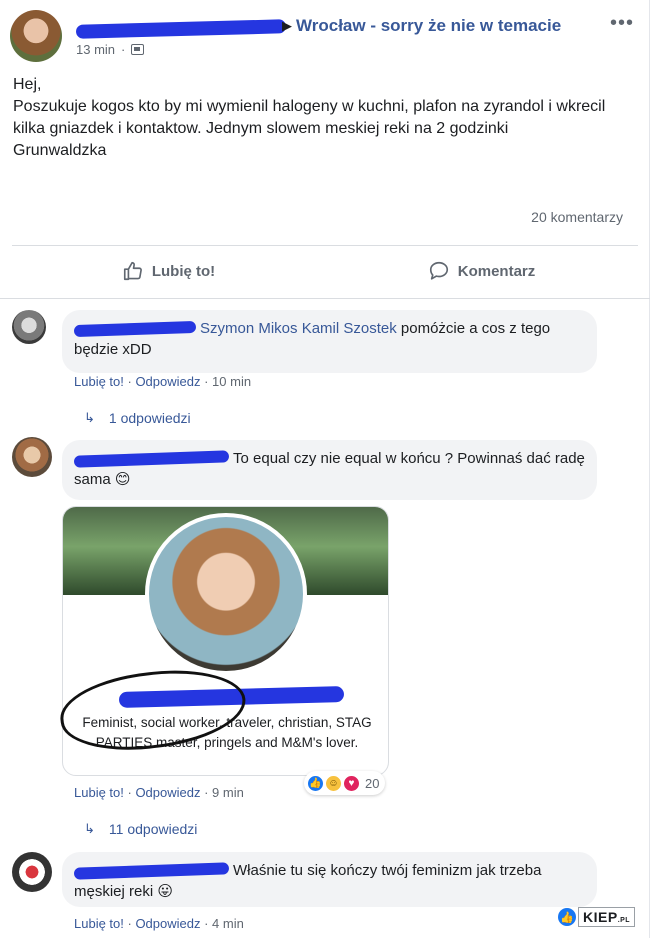 This screenshot has width=650, height=938. What do you see at coordinates (183, 271) in the screenshot?
I see `like-button-label: Lubię to!` at bounding box center [183, 271].